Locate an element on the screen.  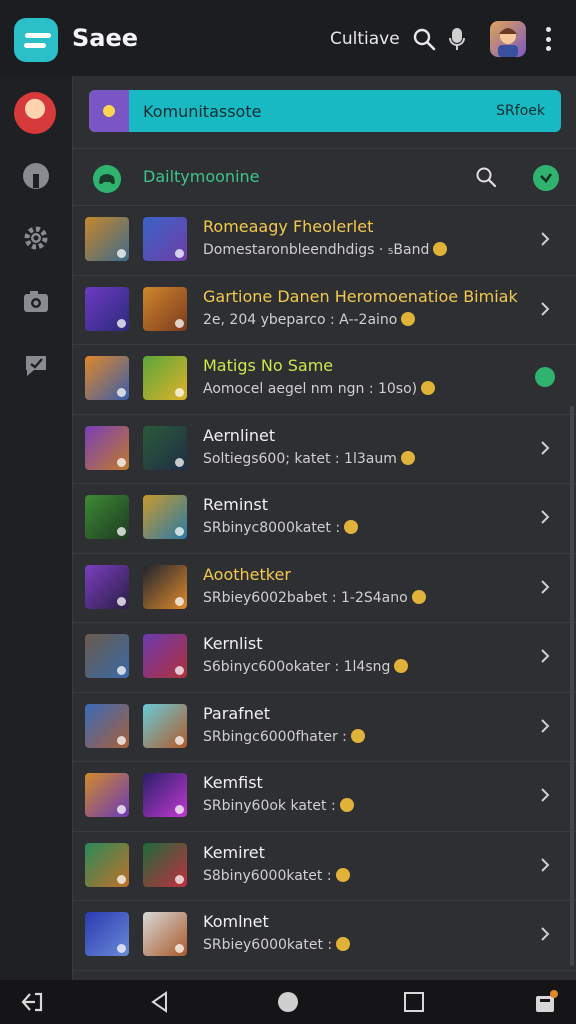
list-item: Kemfist SRbiny60ok katet : is located at coordinates (324, 797).